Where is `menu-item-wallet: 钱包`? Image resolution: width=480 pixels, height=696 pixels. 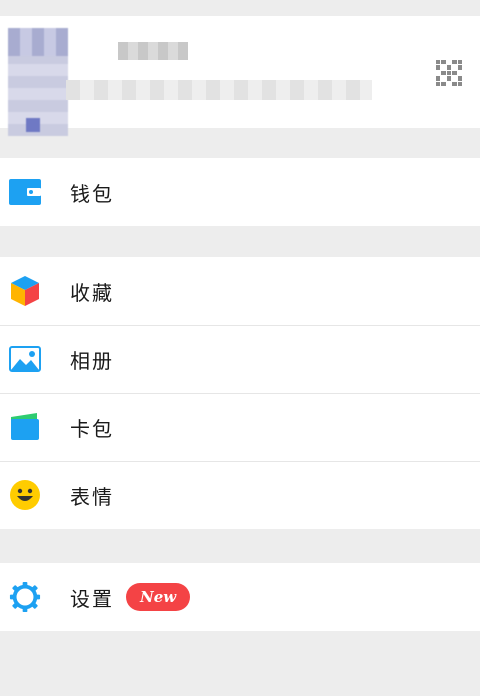
menu-item-wallet: 钱包 is located at coordinates (240, 192).